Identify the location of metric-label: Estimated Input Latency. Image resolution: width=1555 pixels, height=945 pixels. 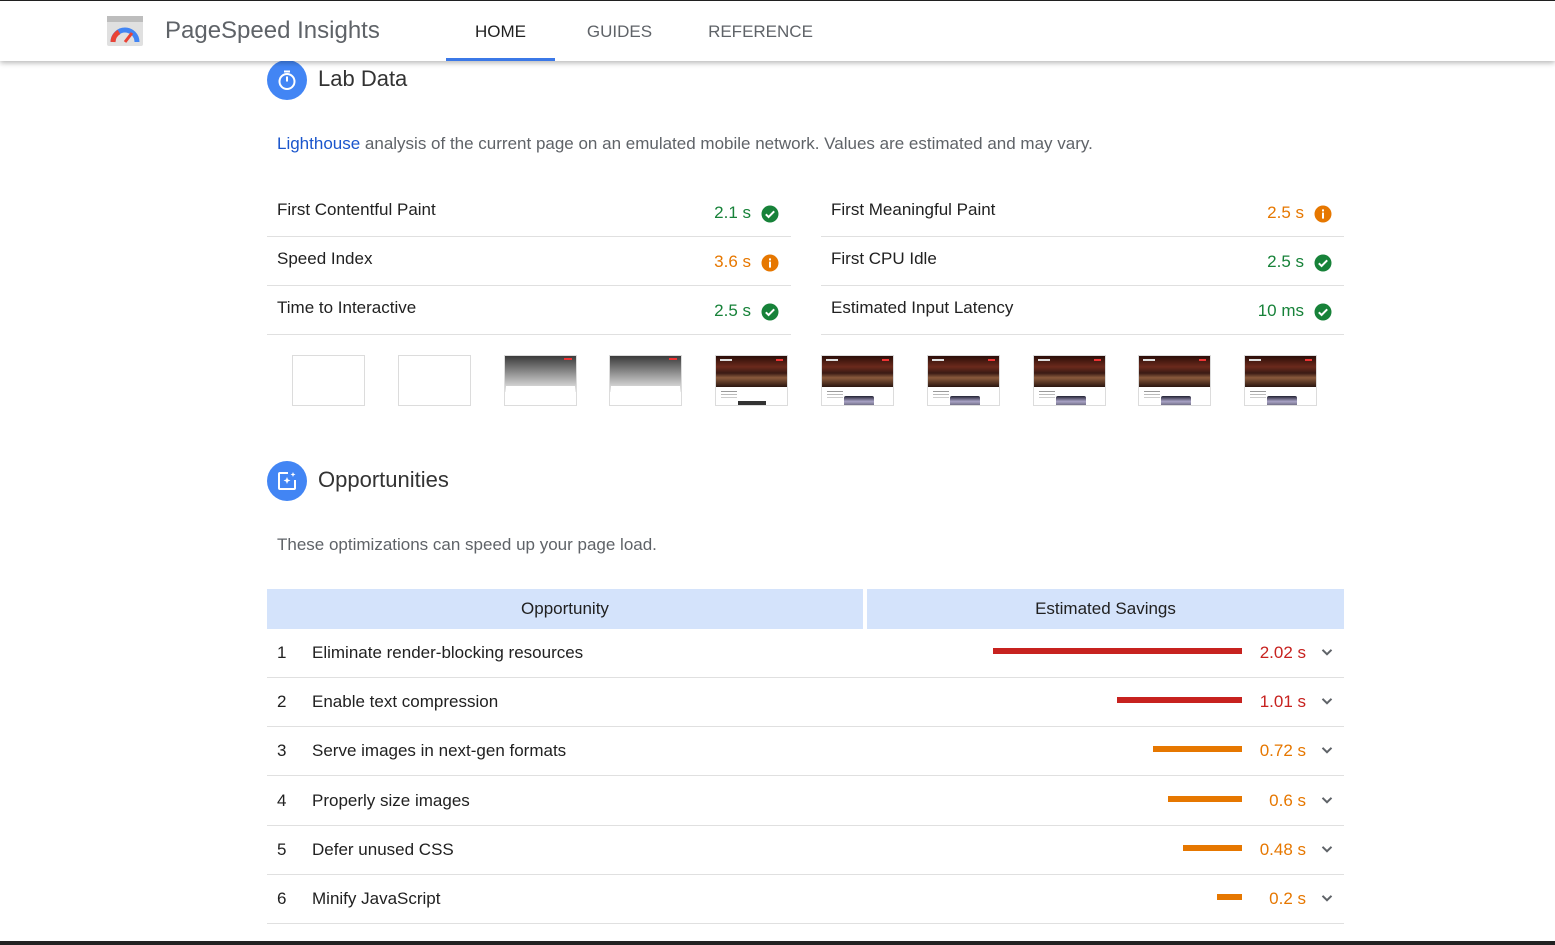
(922, 307).